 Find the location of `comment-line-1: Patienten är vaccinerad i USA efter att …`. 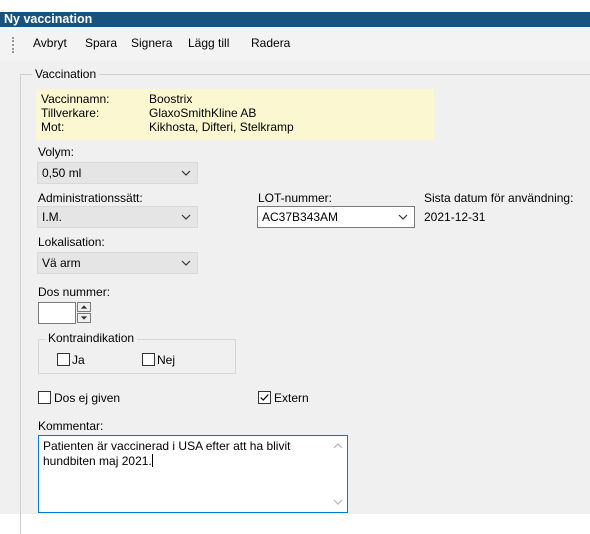

comment-line-1: Patienten är vaccinerad i USA efter att … is located at coordinates (167, 446).